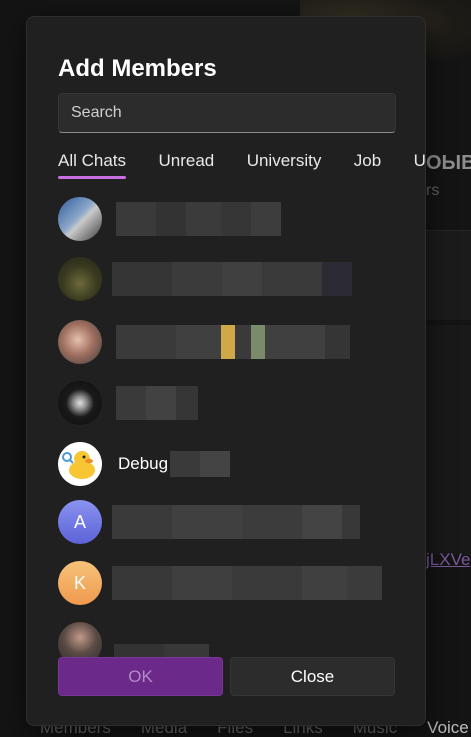  What do you see at coordinates (367, 161) in the screenshot?
I see `tab-job: Job` at bounding box center [367, 161].